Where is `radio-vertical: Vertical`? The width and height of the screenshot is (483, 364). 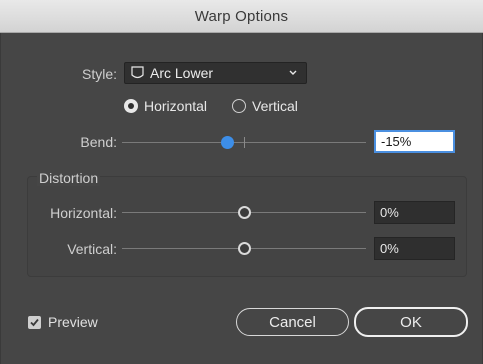
radio-vertical: Vertical is located at coordinates (265, 106).